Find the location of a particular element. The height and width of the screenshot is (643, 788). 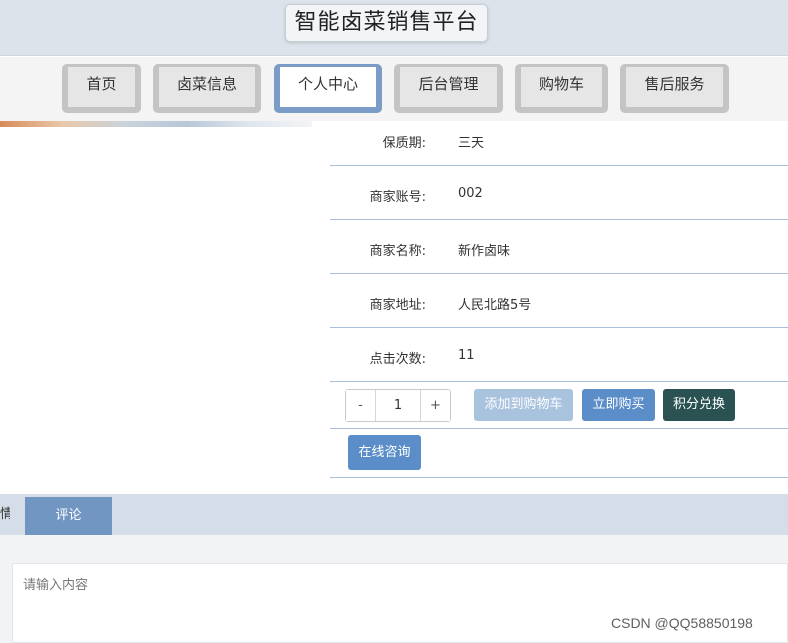

detail-row-merchant-address: 商家地址: 人民北路5号 is located at coordinates (559, 301).